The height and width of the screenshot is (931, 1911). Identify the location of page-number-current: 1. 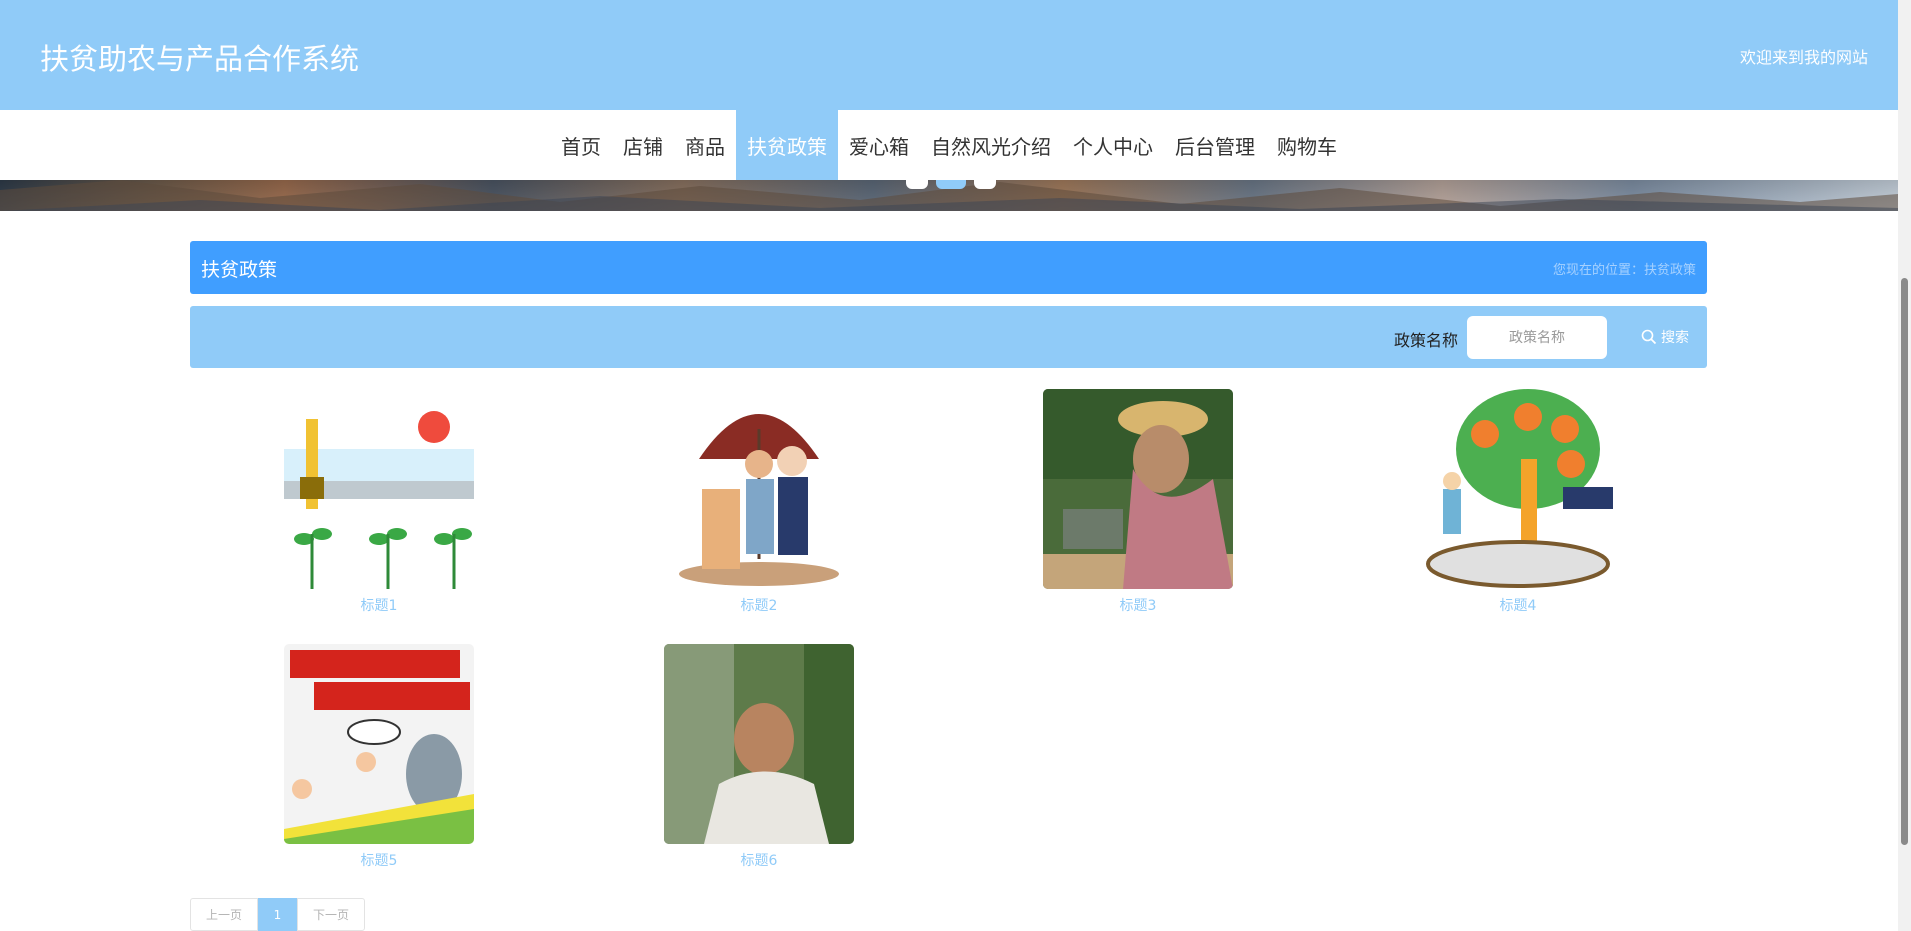
(277, 914).